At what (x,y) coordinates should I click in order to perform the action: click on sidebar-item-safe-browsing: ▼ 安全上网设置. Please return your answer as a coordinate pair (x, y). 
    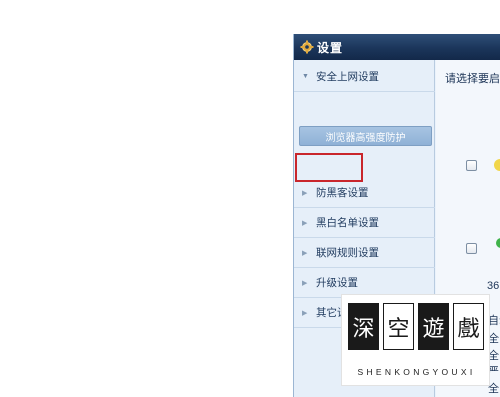
    Looking at the image, I should click on (364, 77).